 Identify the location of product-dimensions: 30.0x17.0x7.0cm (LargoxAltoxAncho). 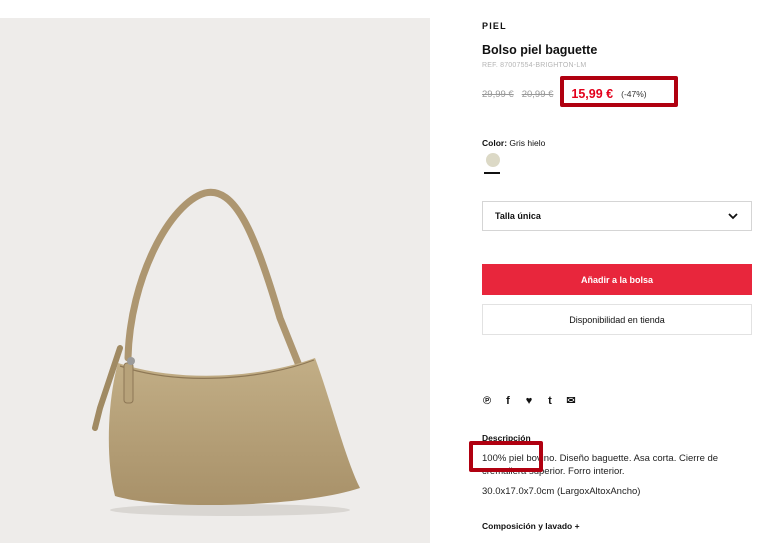
(561, 491).